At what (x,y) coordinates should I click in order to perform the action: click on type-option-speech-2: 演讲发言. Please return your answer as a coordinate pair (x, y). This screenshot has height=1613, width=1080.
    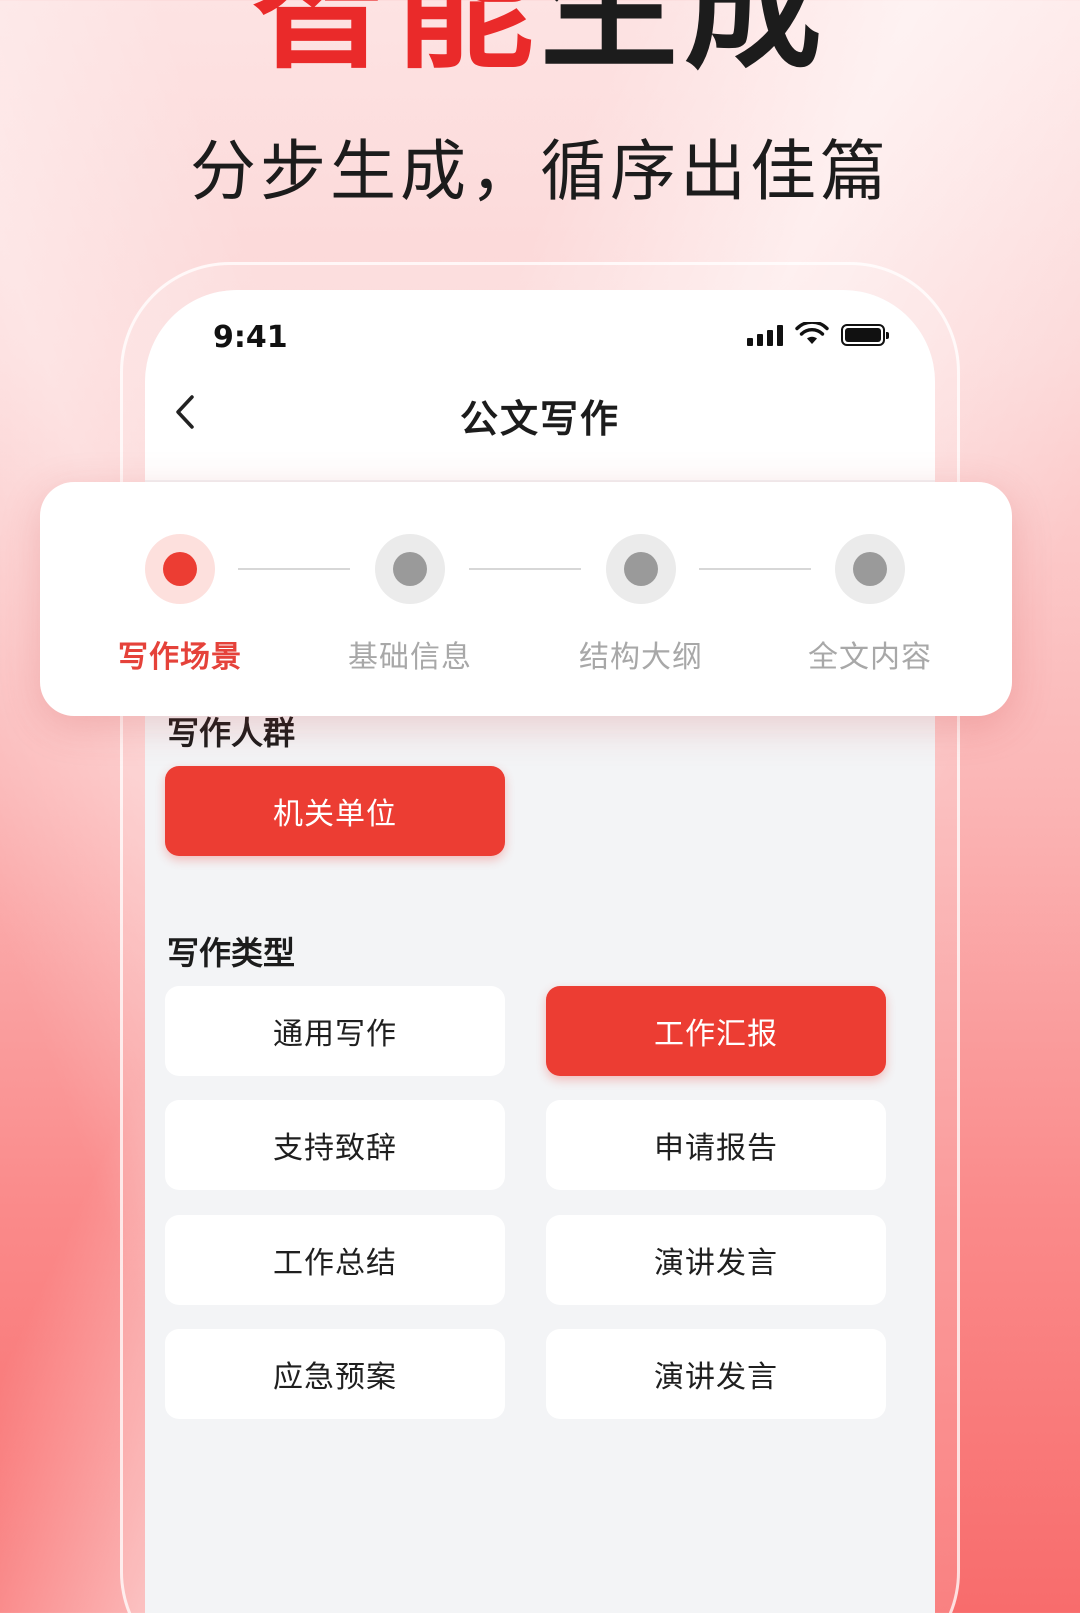
    Looking at the image, I should click on (716, 1374).